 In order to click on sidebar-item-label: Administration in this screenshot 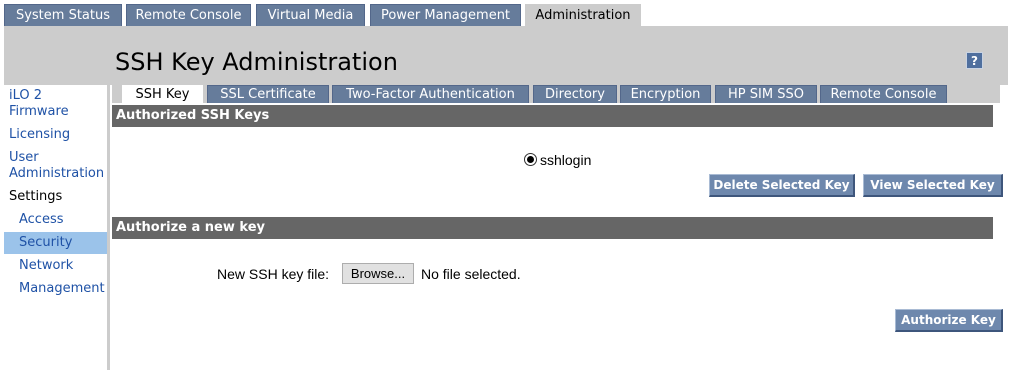, I will do `click(57, 173)`.